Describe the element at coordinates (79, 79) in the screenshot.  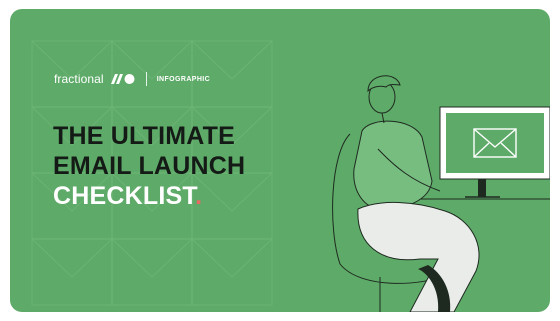
I see `brand-name: fractional` at that location.